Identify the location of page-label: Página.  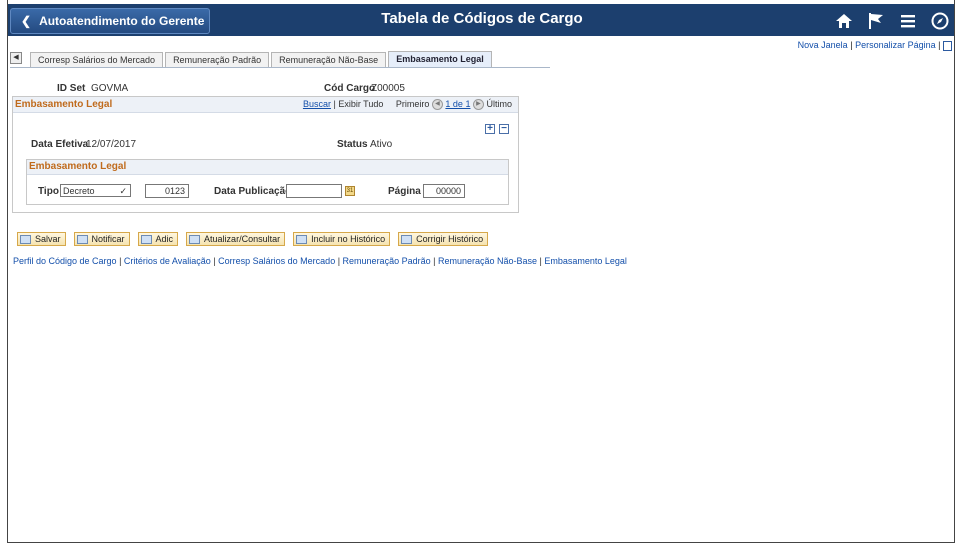
(404, 191).